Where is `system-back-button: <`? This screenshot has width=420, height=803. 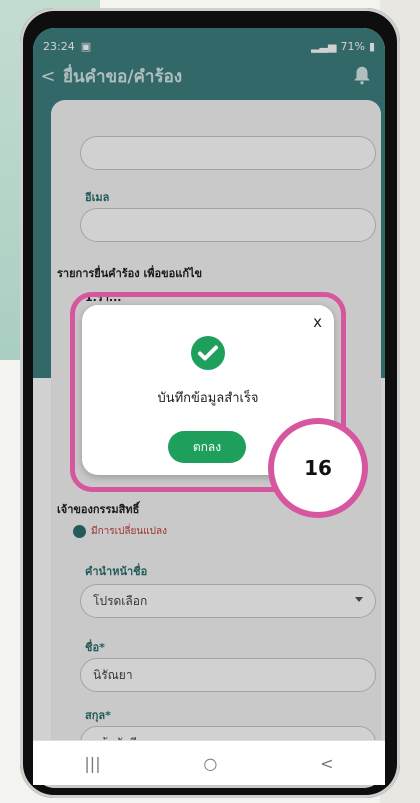
system-back-button: < is located at coordinates (326, 763).